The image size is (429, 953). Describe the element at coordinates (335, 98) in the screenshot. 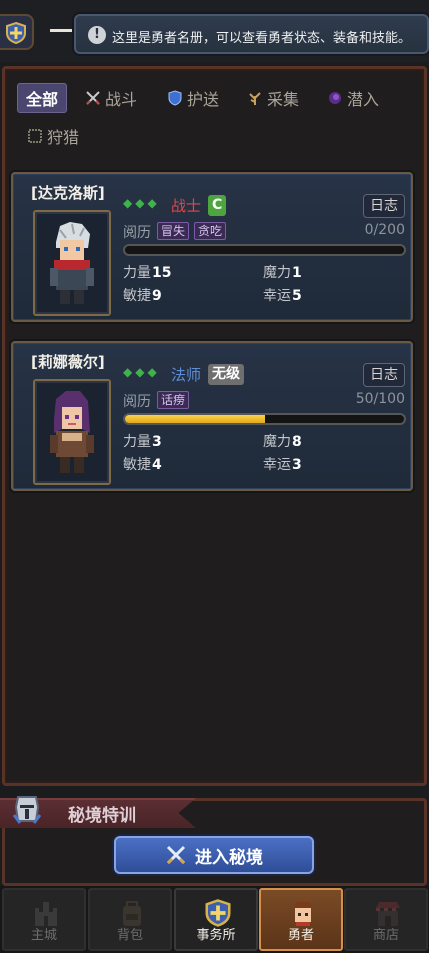

I see `shadow-icon` at that location.